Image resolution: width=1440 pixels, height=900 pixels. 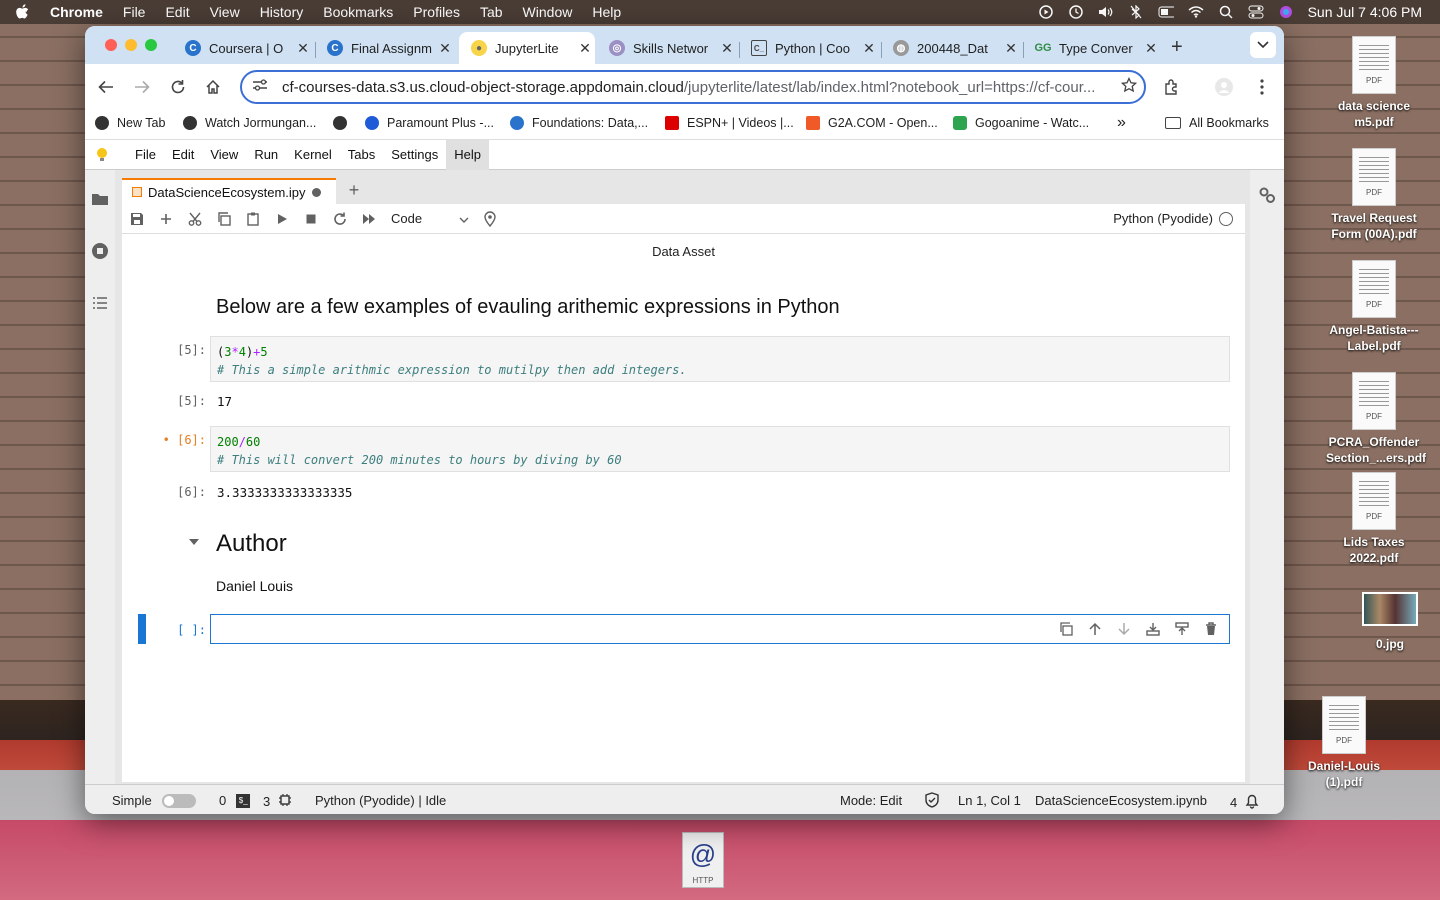 What do you see at coordinates (165, 219) in the screenshot?
I see `insert-cell-plus-icon` at bounding box center [165, 219].